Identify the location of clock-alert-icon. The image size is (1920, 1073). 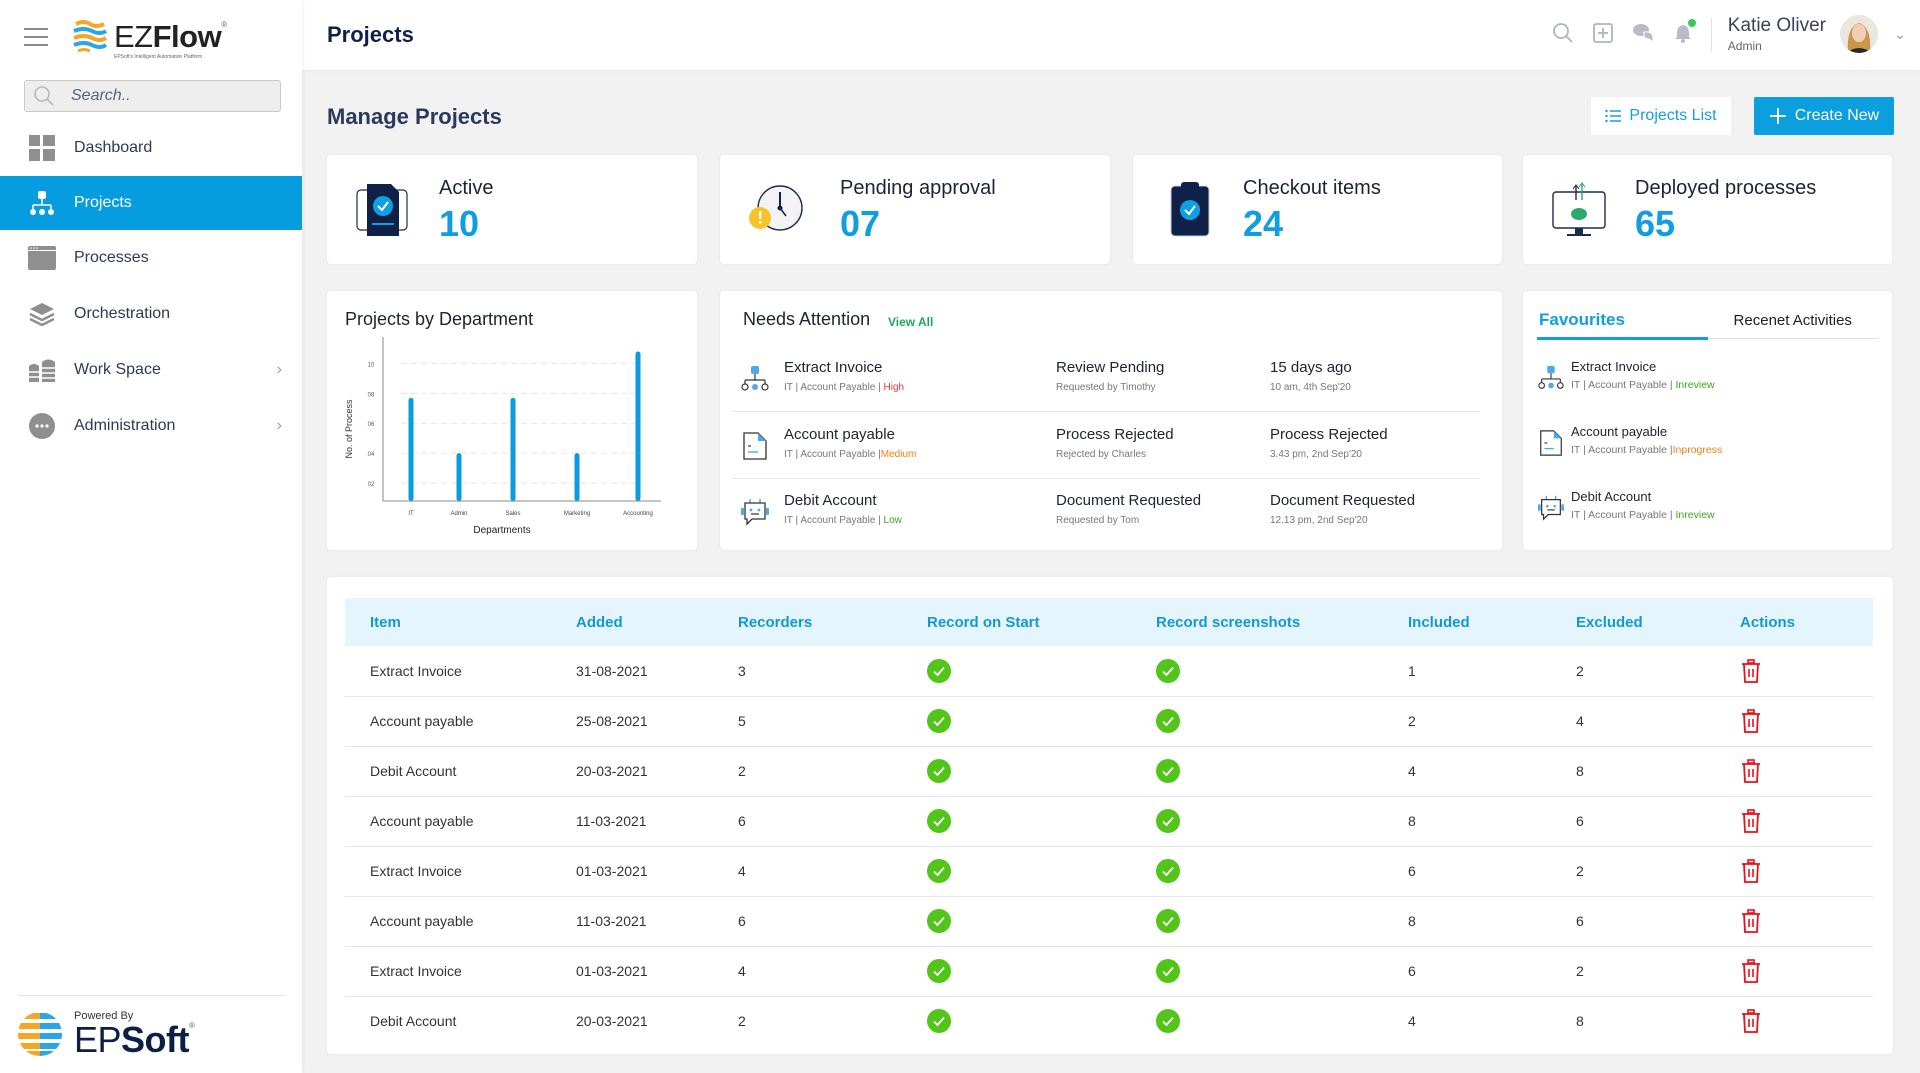
(776, 208).